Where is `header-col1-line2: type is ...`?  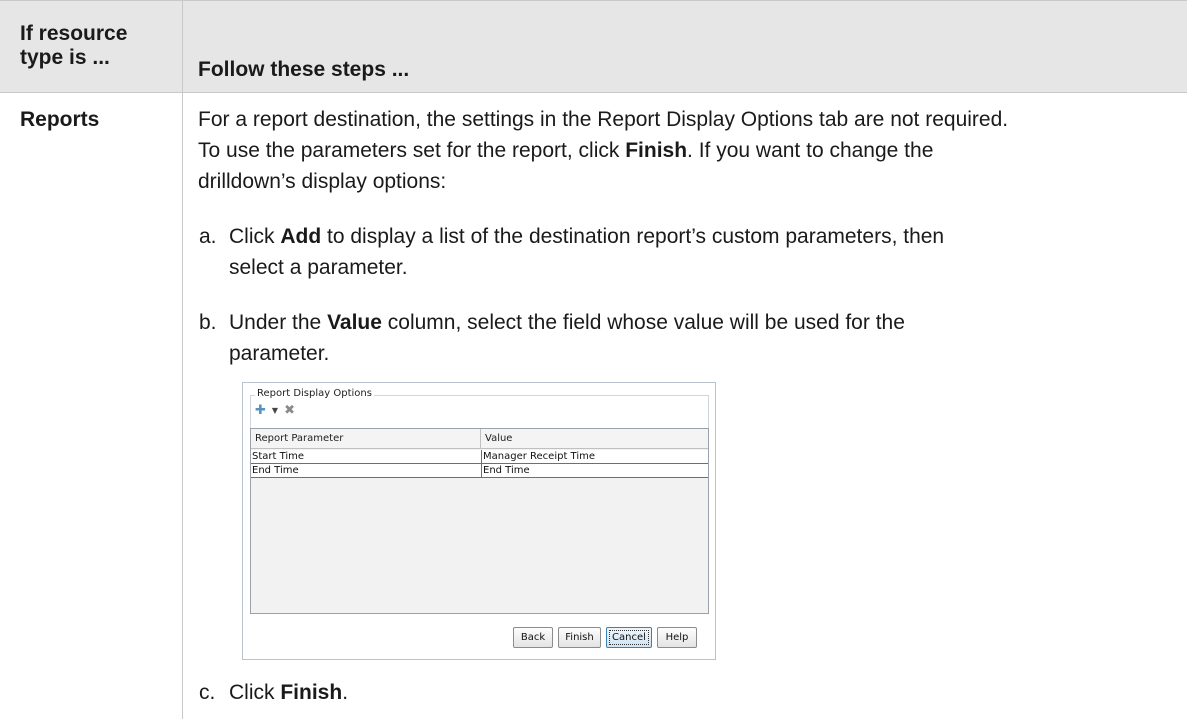
header-col1-line2: type is ... is located at coordinates (65, 57).